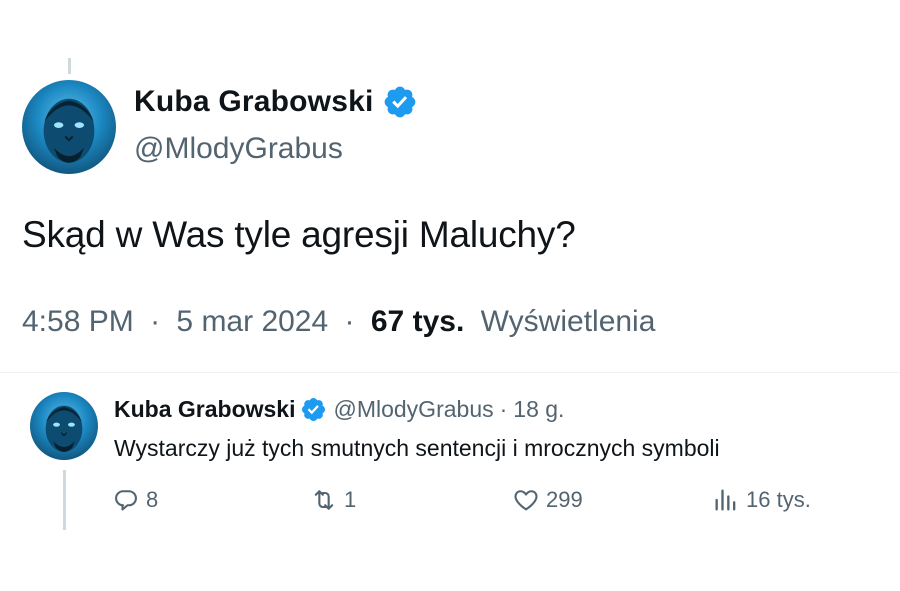  I want to click on author-name: Kuba Grabowski, so click(254, 102).